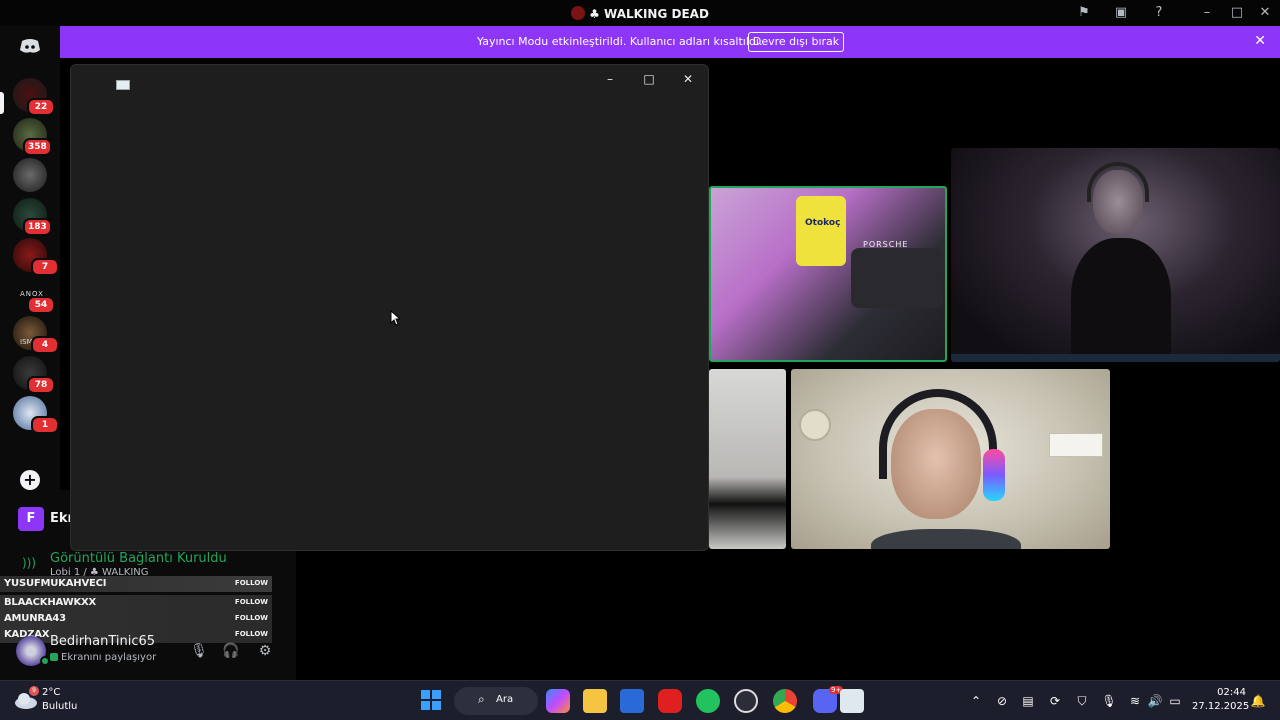  I want to click on title-bar: ♣ WALKING DEAD ⚑ ▣ ? – □ ✕, so click(640, 13).